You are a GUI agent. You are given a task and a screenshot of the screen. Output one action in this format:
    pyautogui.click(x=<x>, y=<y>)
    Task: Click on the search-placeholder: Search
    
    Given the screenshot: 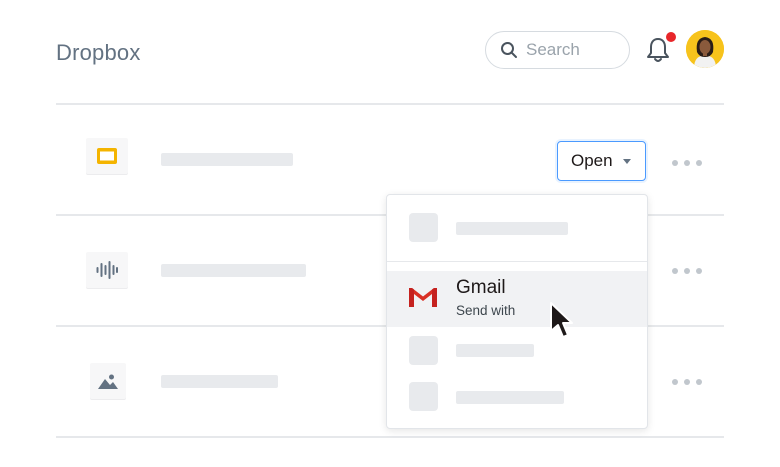 What is the action you would take?
    pyautogui.click(x=553, y=49)
    